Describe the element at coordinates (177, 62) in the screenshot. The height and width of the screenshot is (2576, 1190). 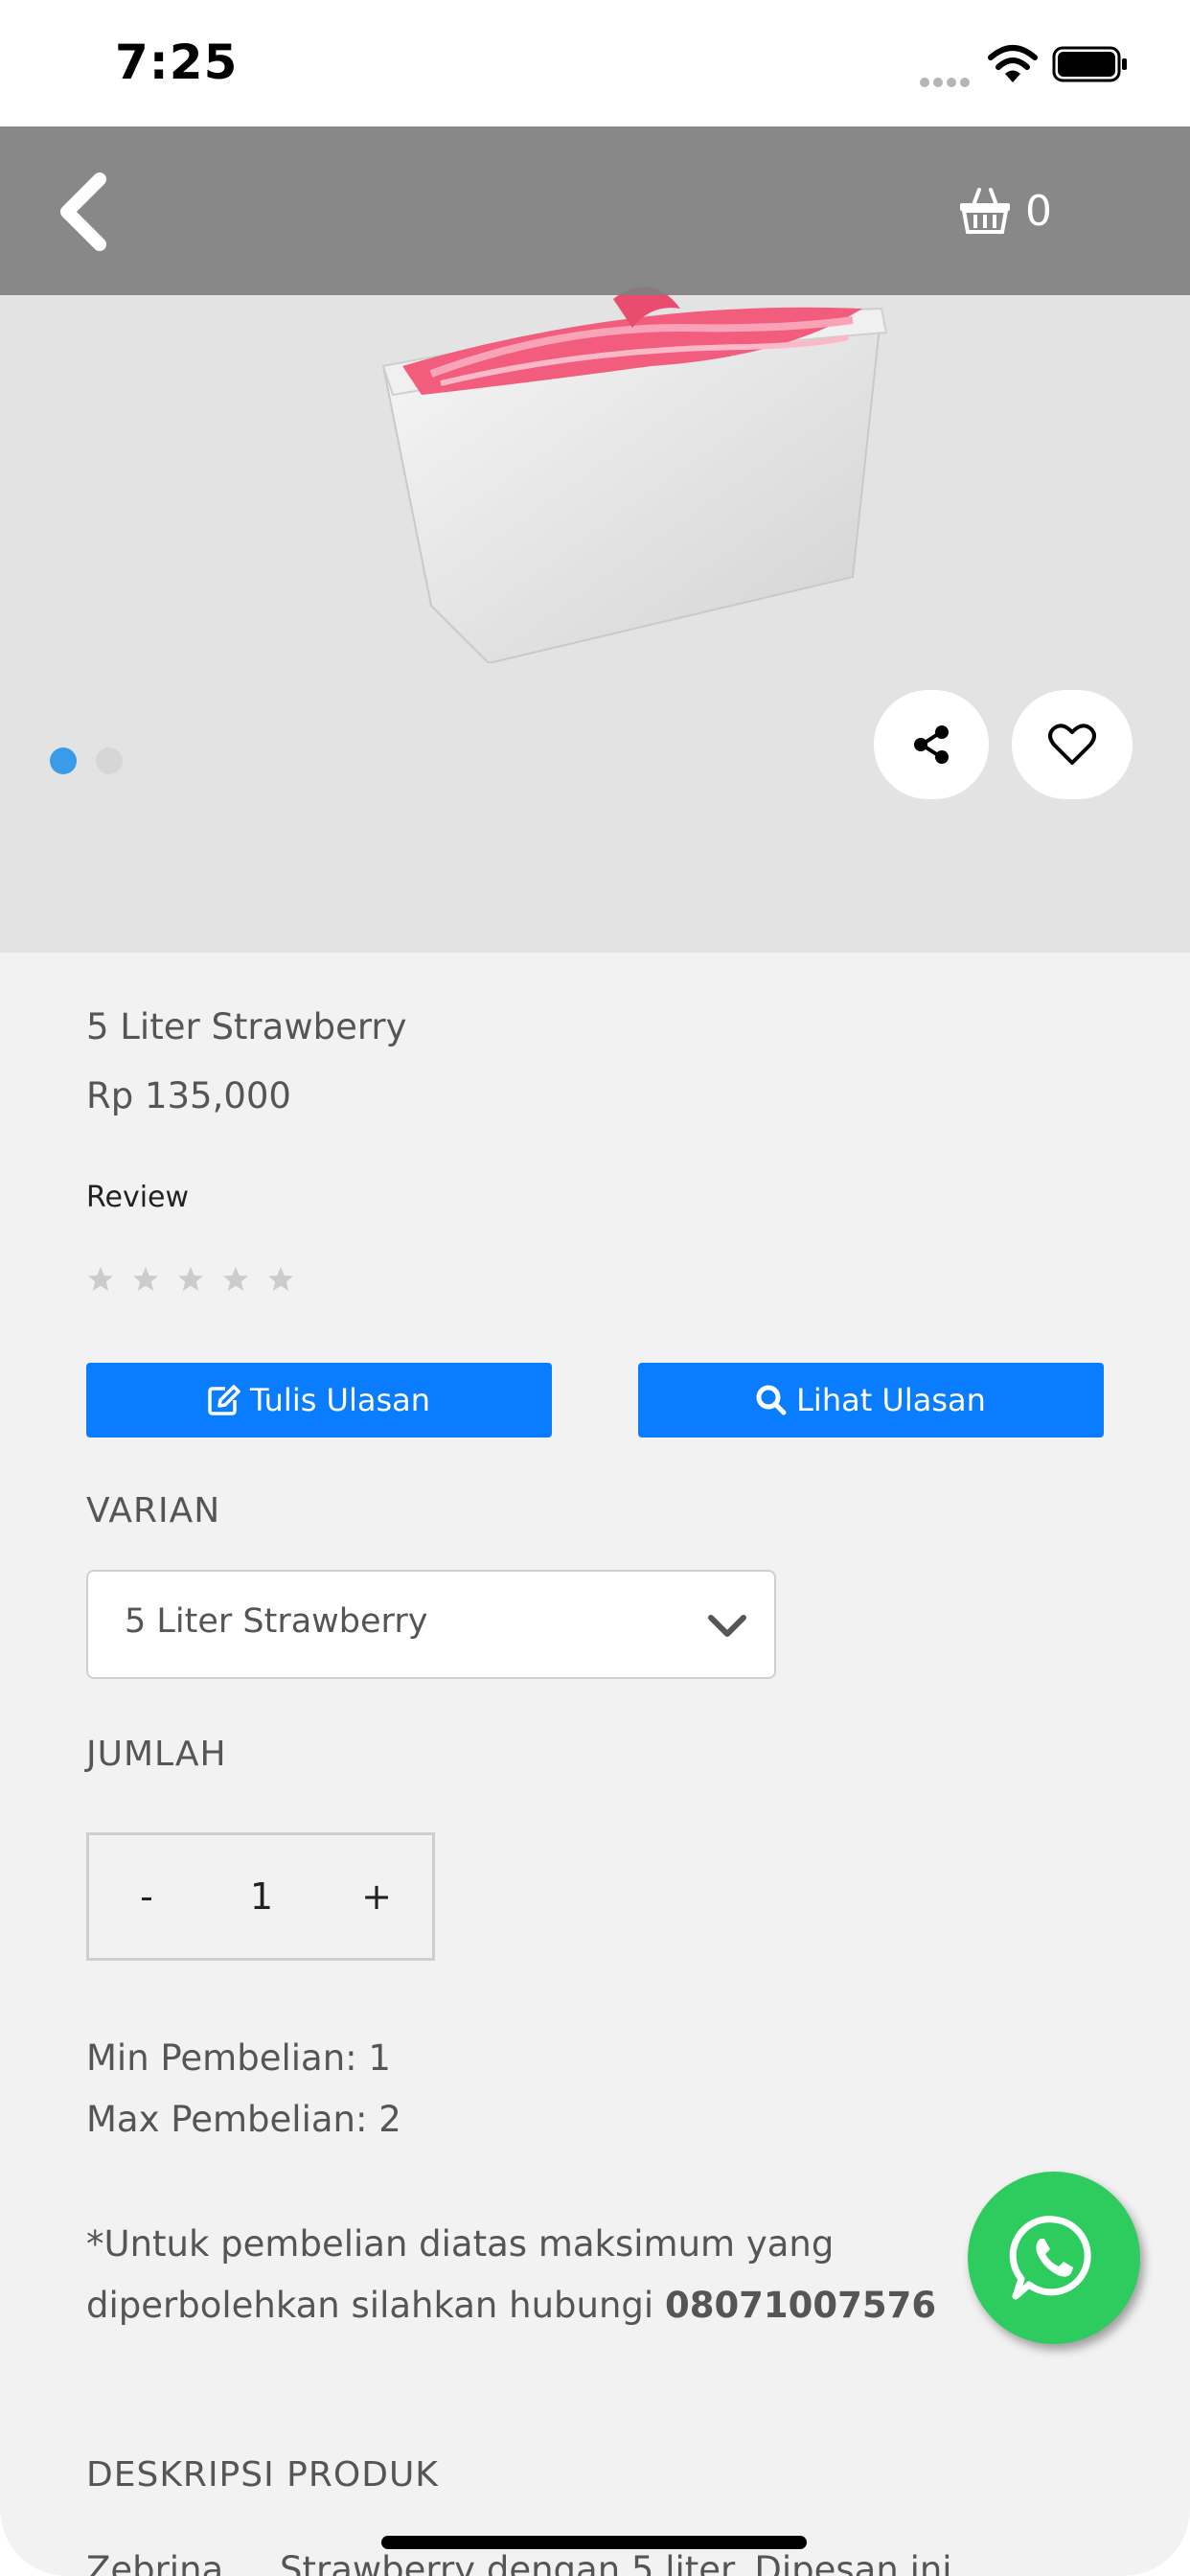
I see `status-time: 7:25` at that location.